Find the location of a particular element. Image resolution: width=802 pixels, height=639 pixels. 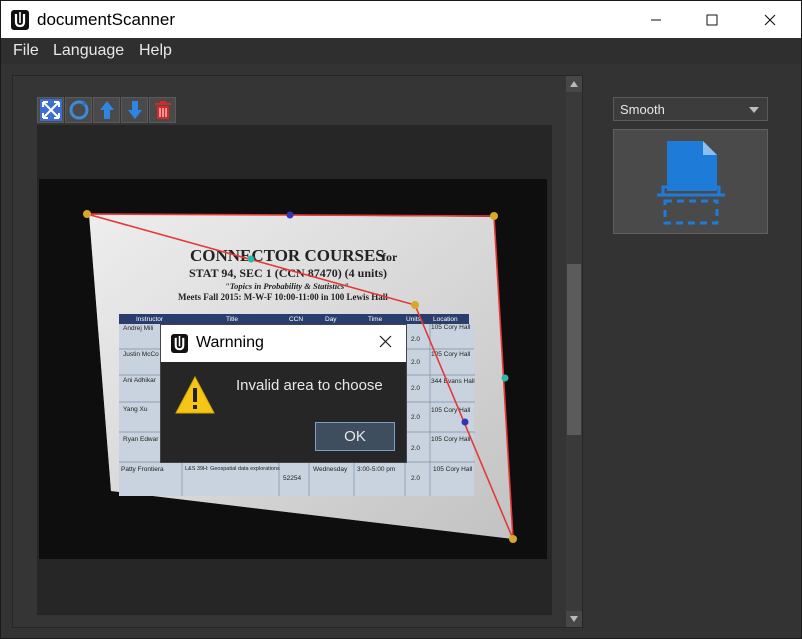

row-instructor: Yang Xu is located at coordinates (135, 409).